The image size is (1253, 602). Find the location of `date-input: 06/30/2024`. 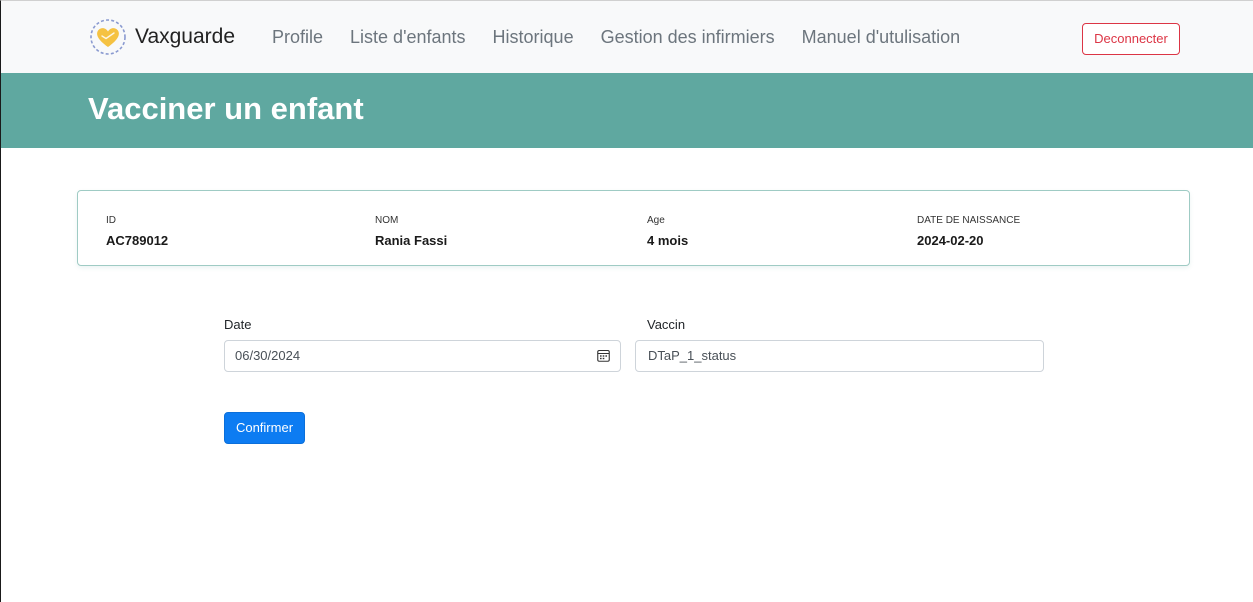

date-input: 06/30/2024 is located at coordinates (422, 356).